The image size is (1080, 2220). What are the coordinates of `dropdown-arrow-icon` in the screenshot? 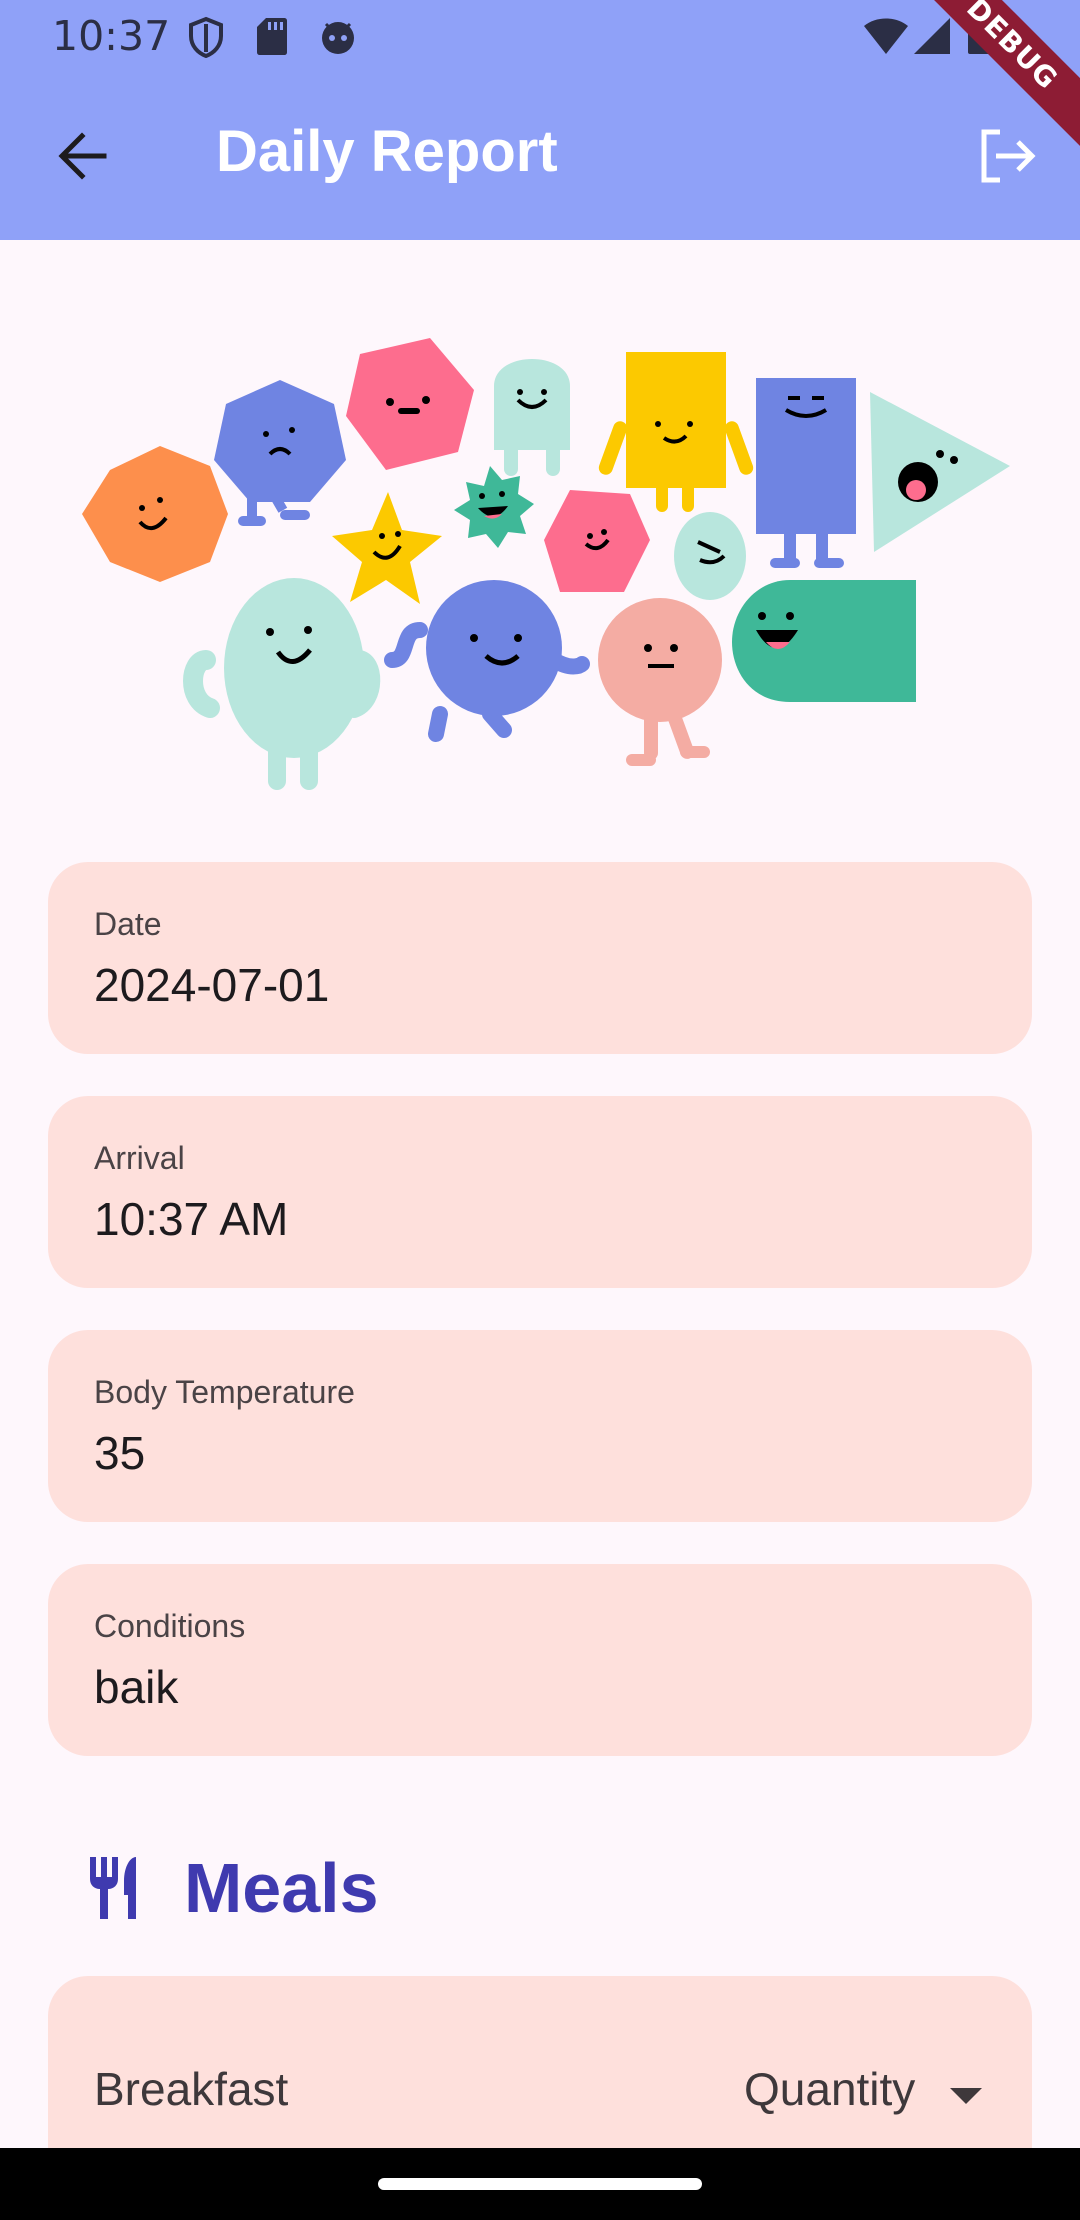 It's located at (966, 2097).